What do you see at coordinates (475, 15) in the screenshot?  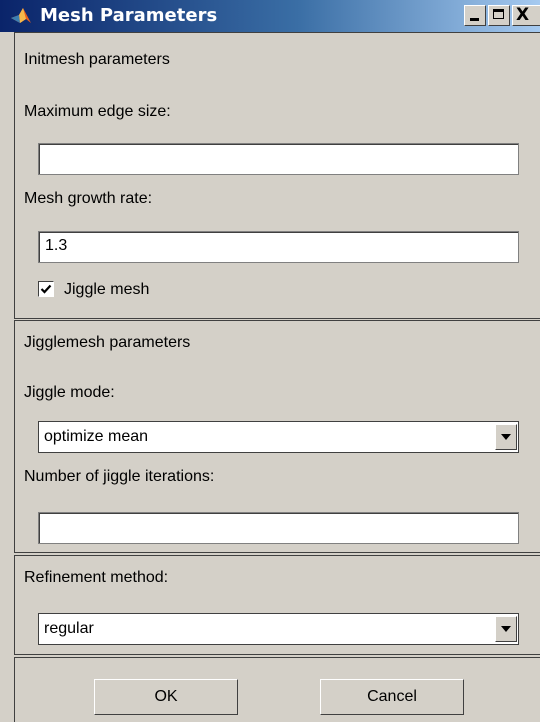 I see `minimize-button` at bounding box center [475, 15].